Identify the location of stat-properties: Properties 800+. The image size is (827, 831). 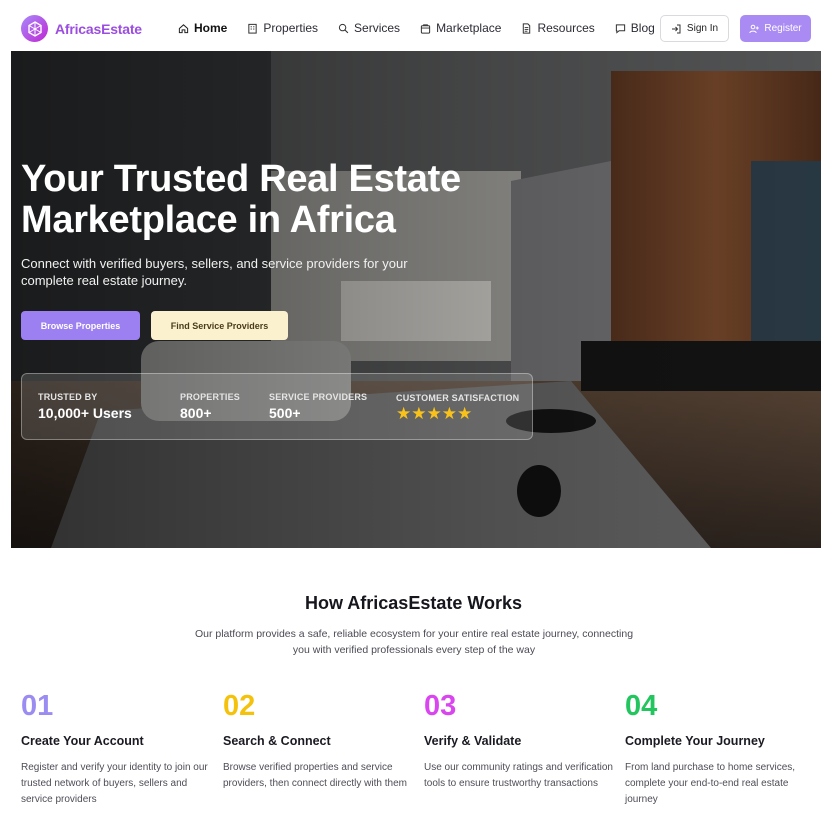
(210, 406).